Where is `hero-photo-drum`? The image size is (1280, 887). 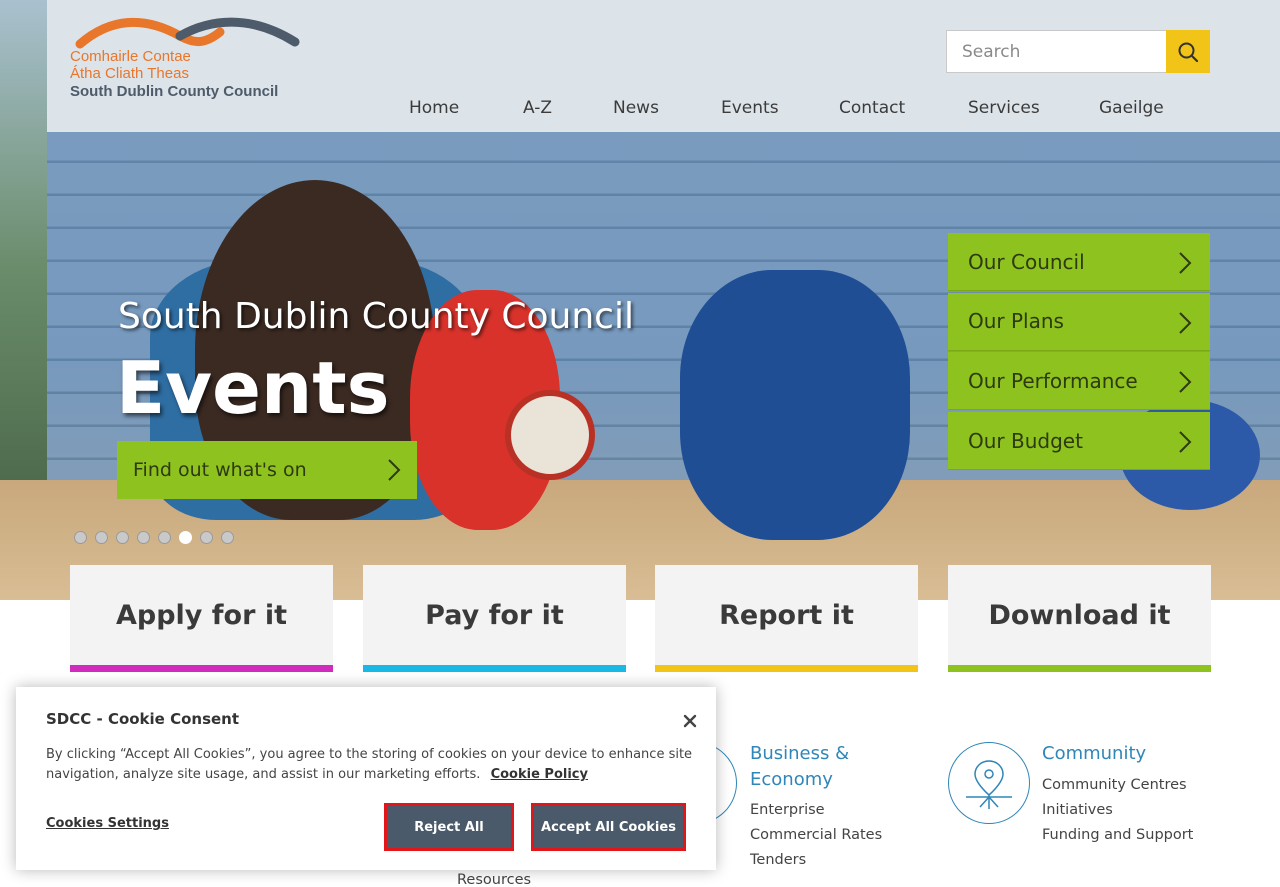 hero-photo-drum is located at coordinates (550, 435).